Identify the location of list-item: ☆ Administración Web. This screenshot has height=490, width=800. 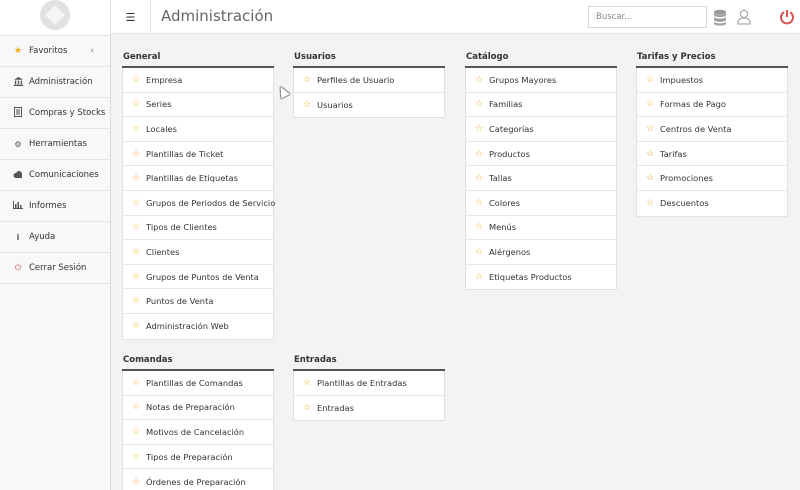
(198, 326).